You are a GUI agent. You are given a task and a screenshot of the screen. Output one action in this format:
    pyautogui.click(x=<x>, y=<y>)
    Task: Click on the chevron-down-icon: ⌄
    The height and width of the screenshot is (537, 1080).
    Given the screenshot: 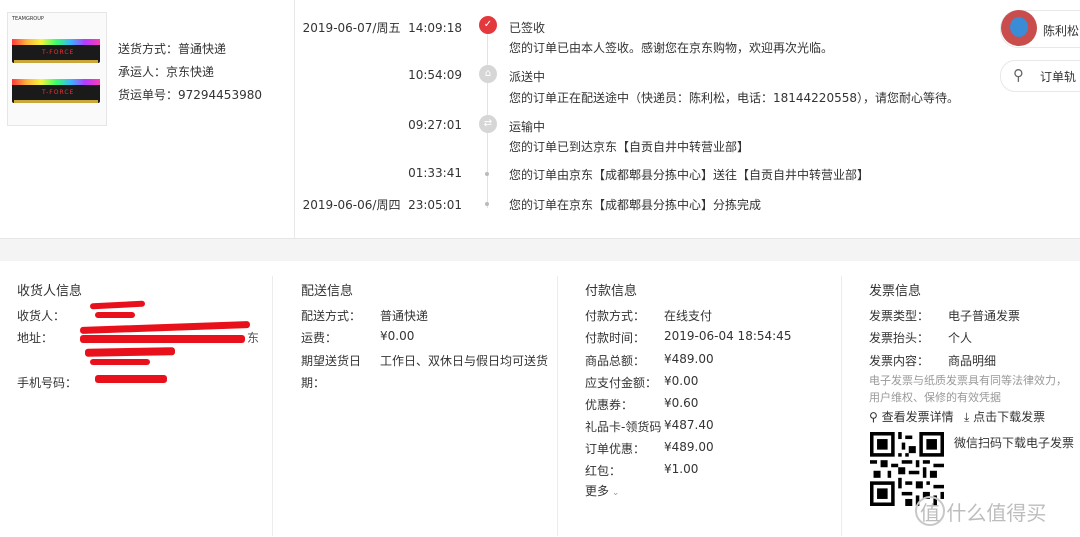 What is the action you would take?
    pyautogui.click(x=614, y=493)
    